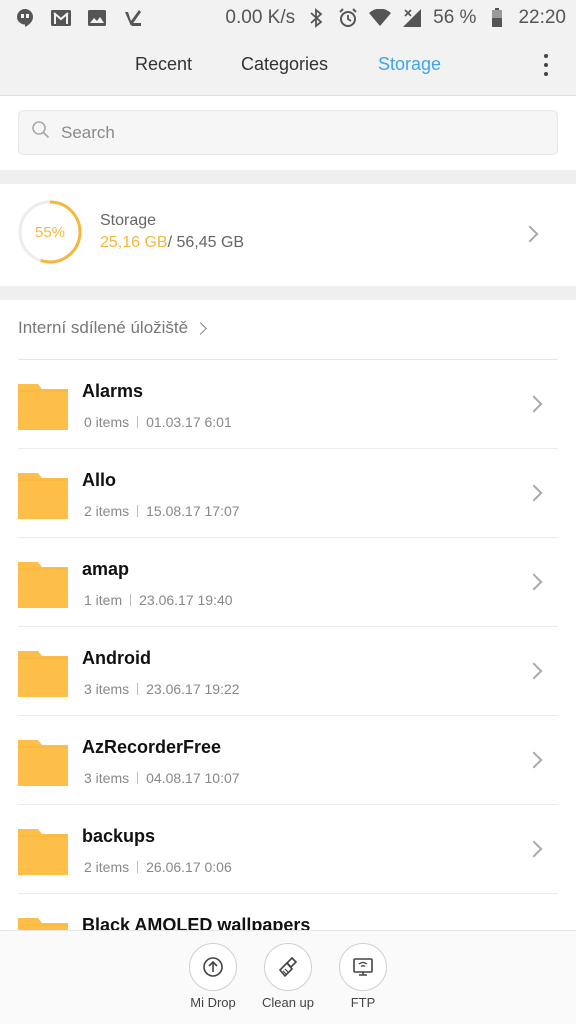 This screenshot has width=576, height=1024. I want to click on folder-item-count: 1 item, so click(103, 600).